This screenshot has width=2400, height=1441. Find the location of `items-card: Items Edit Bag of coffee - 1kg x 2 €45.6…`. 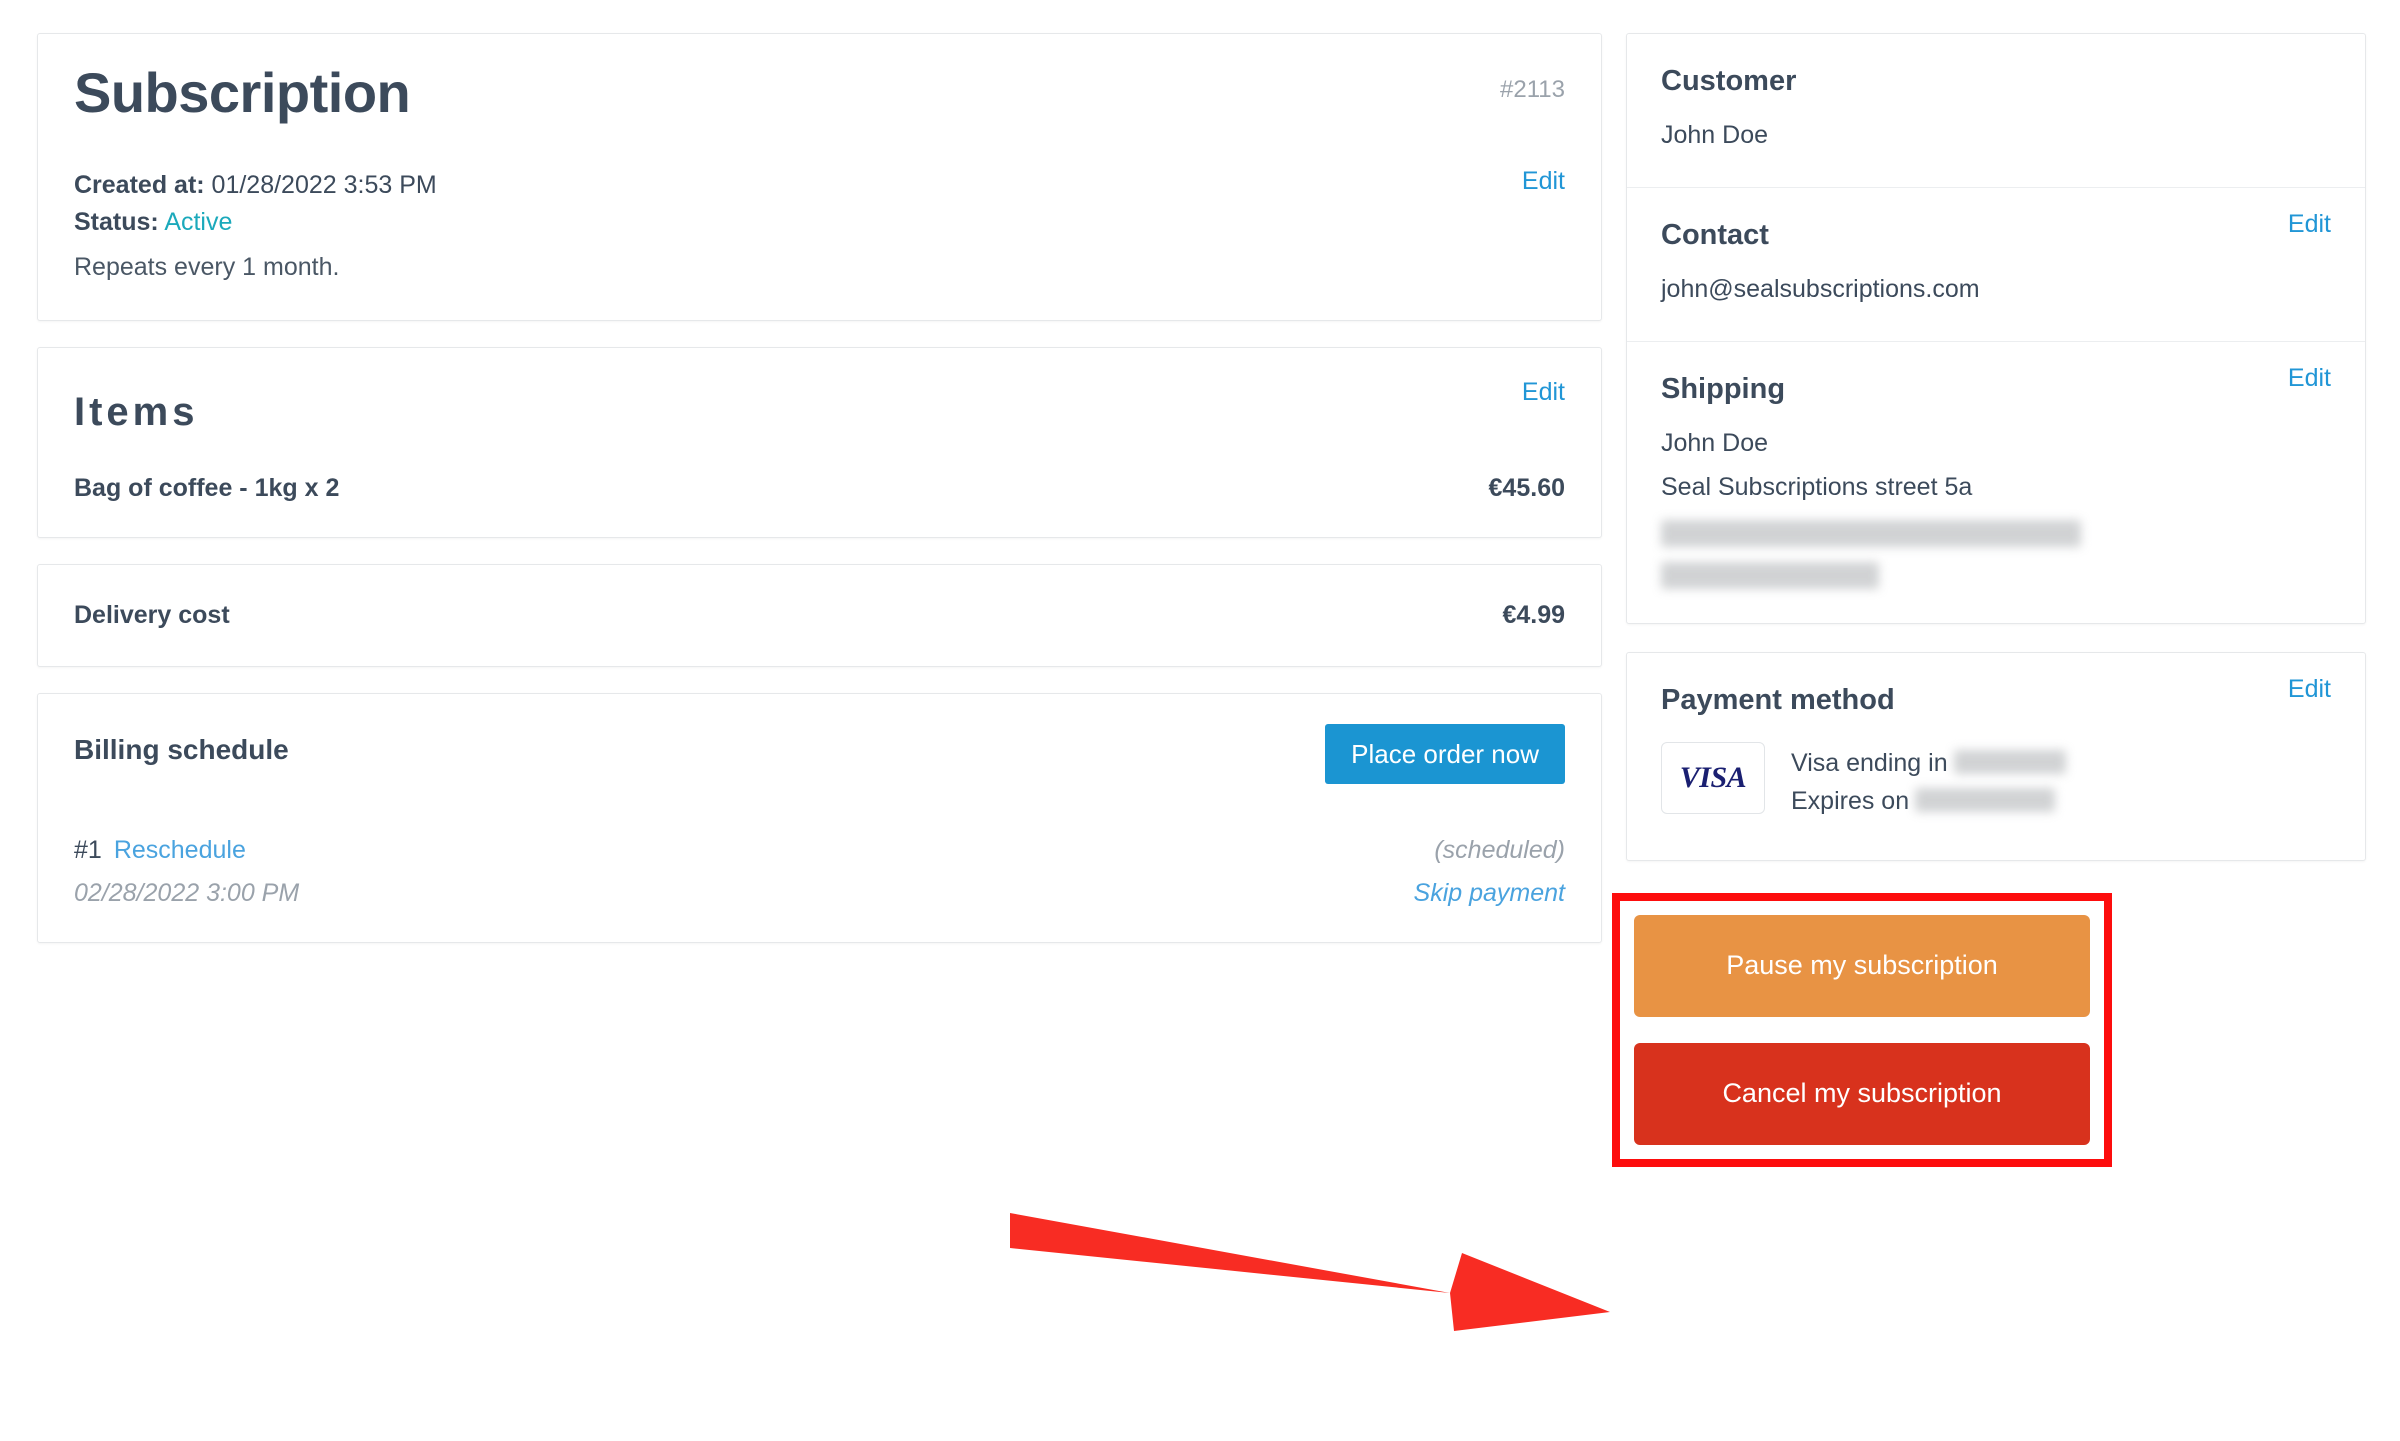

items-card: Items Edit Bag of coffee - 1kg x 2 €45.6… is located at coordinates (819, 442).